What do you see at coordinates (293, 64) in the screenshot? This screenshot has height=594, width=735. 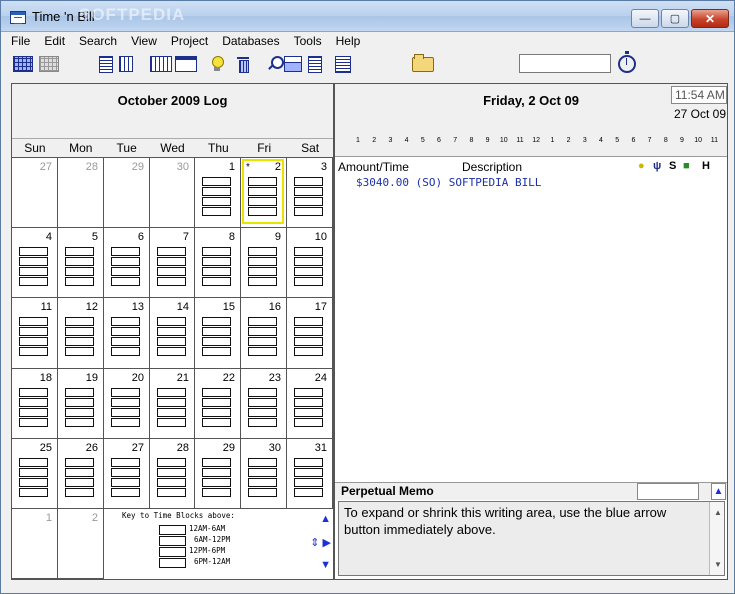 I see `print-button` at bounding box center [293, 64].